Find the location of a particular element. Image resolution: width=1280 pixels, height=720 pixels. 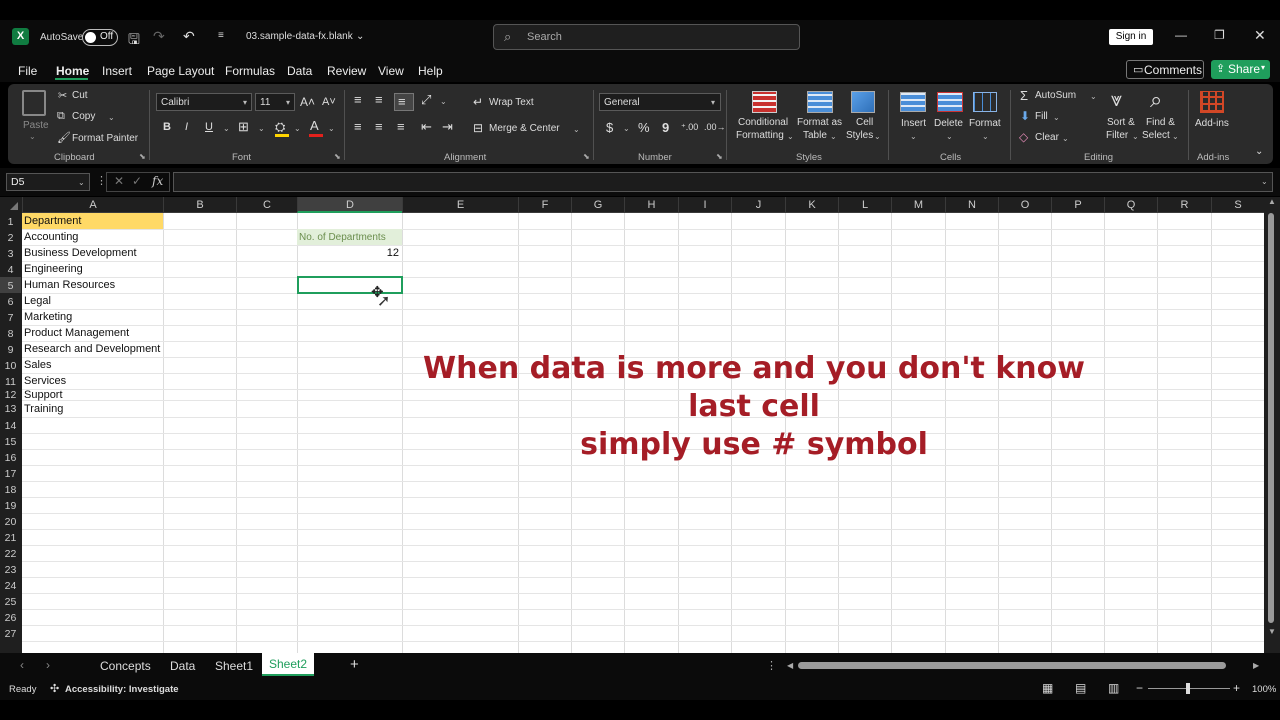

menu-formulas: Formulas is located at coordinates (250, 71).